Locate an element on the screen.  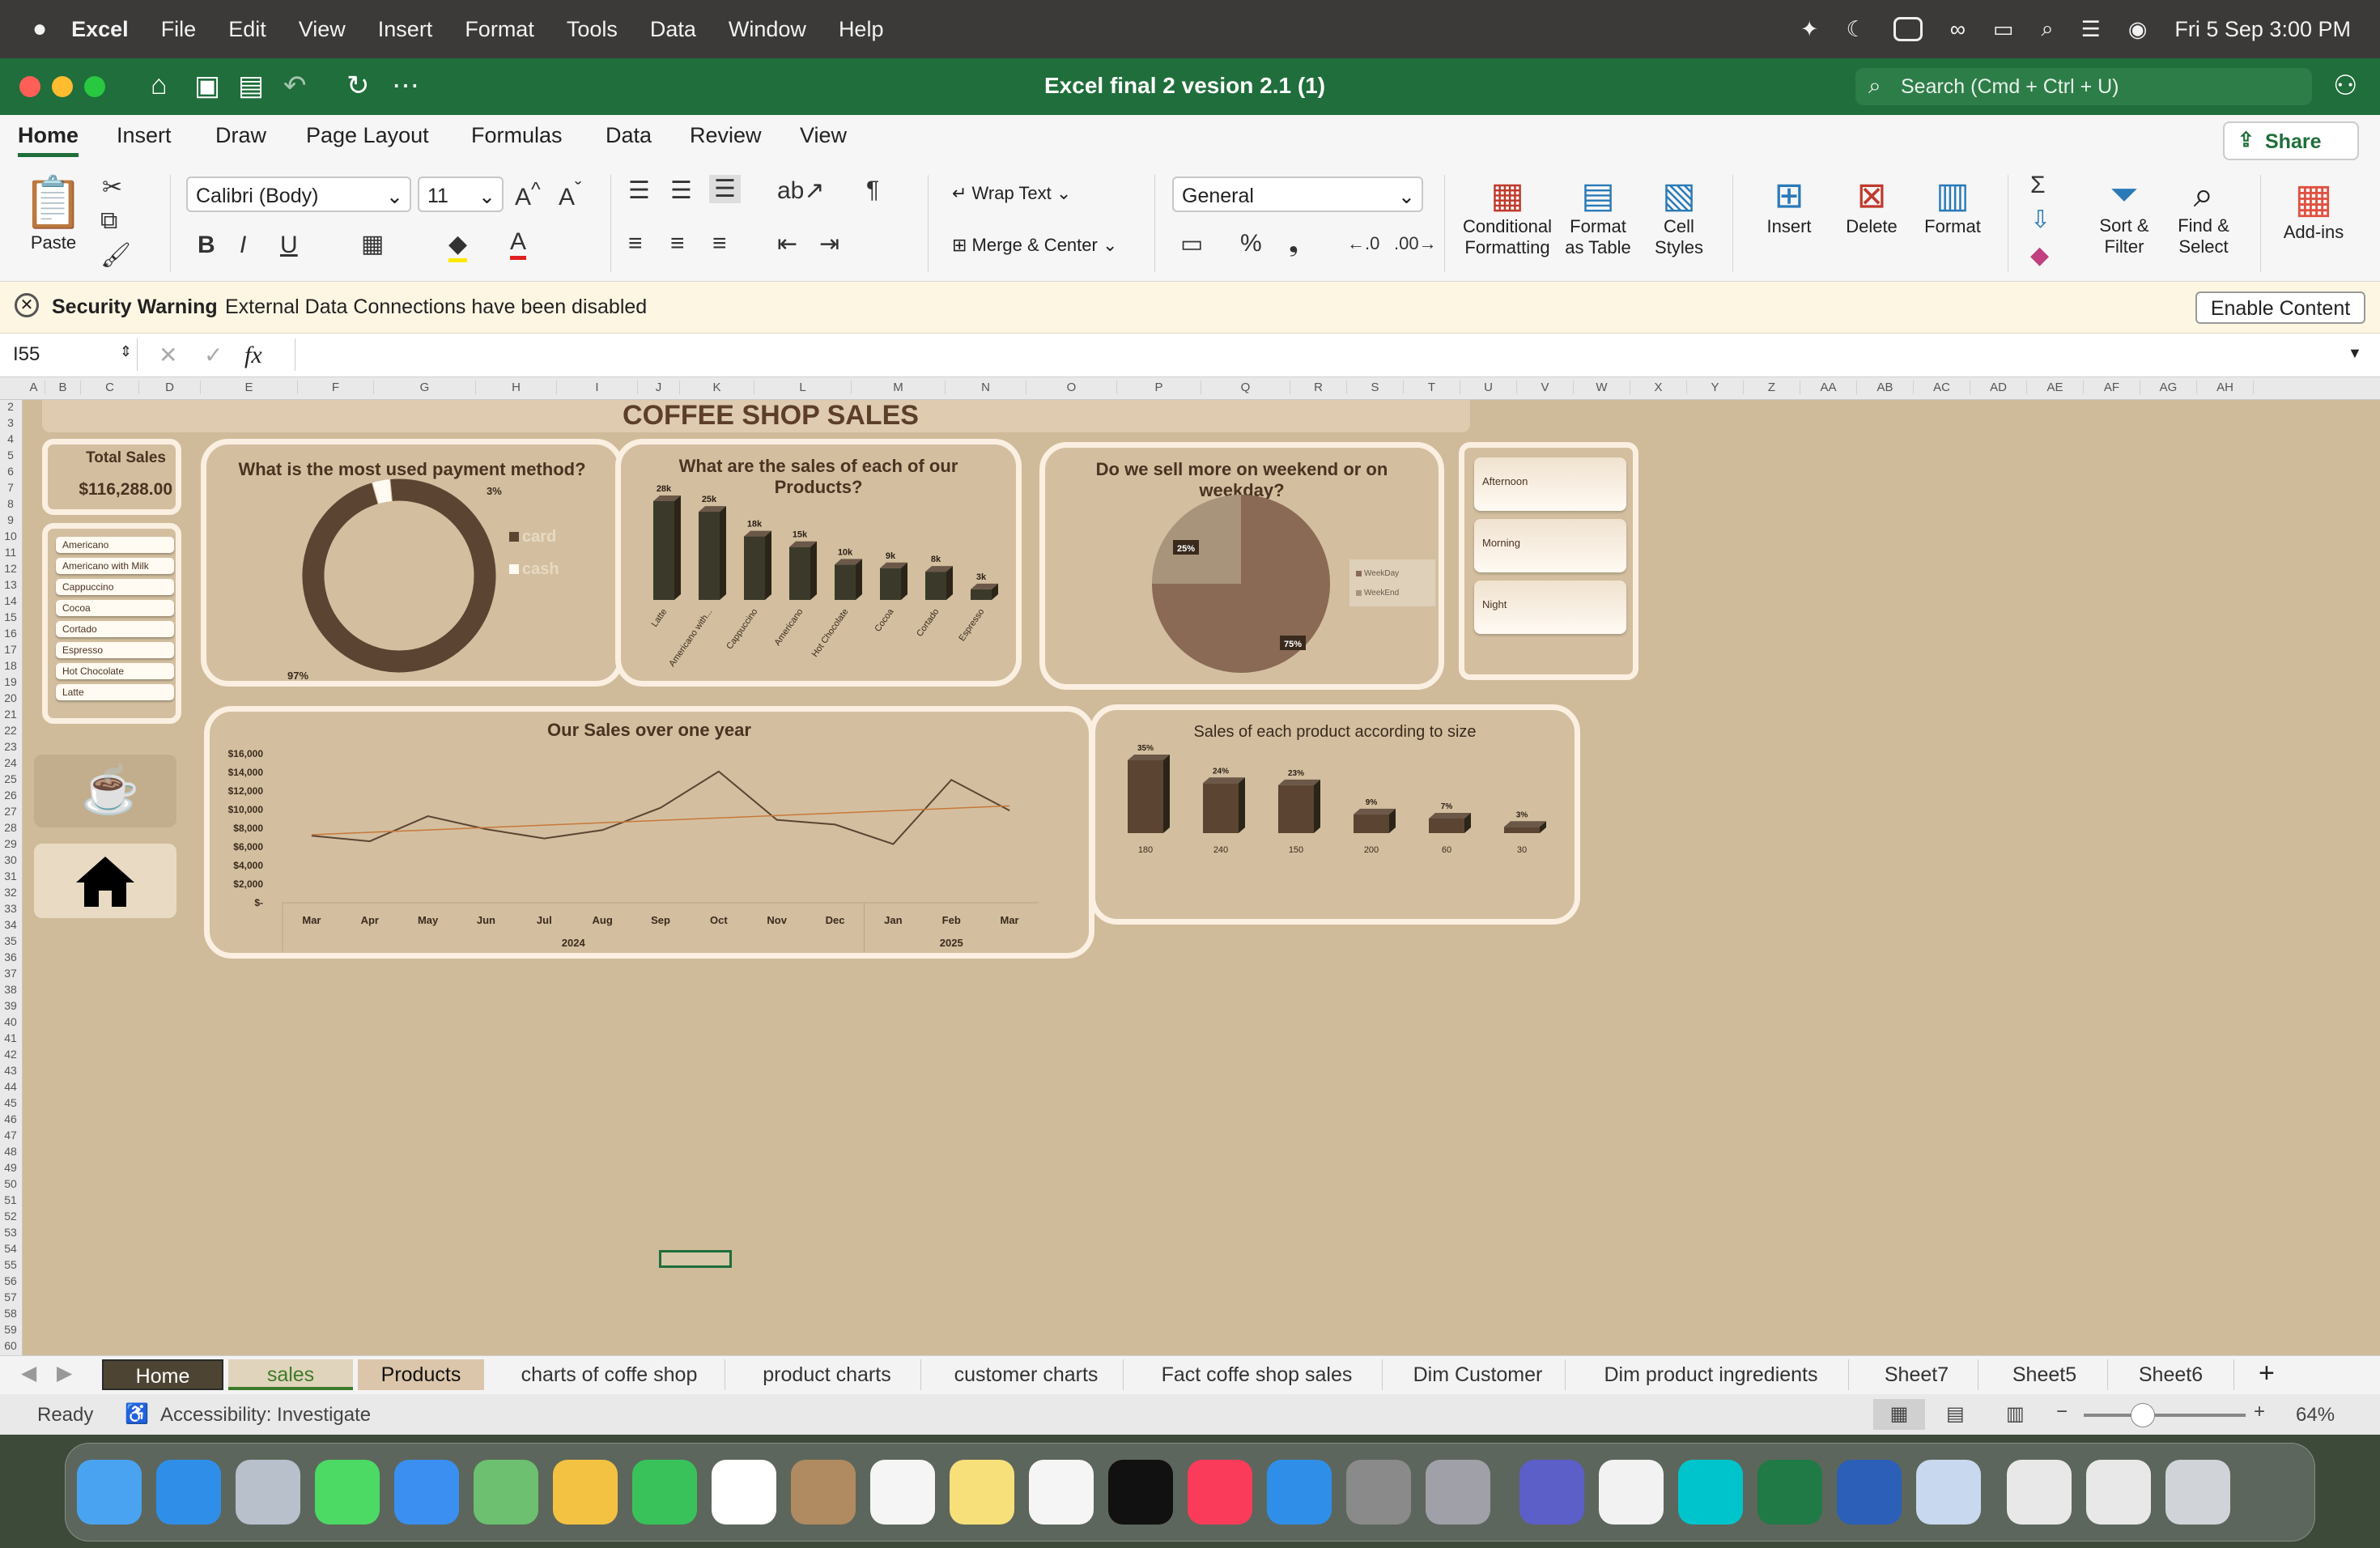
mail-icon is located at coordinates (426, 1493).